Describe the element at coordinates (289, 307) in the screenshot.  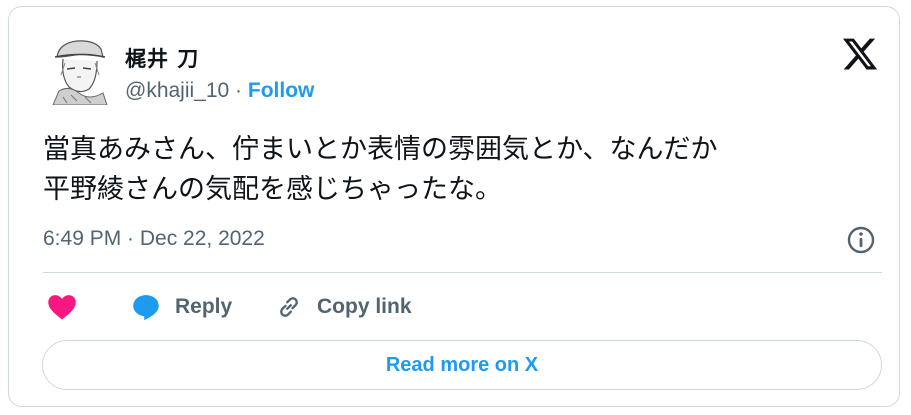
I see `link-icon` at that location.